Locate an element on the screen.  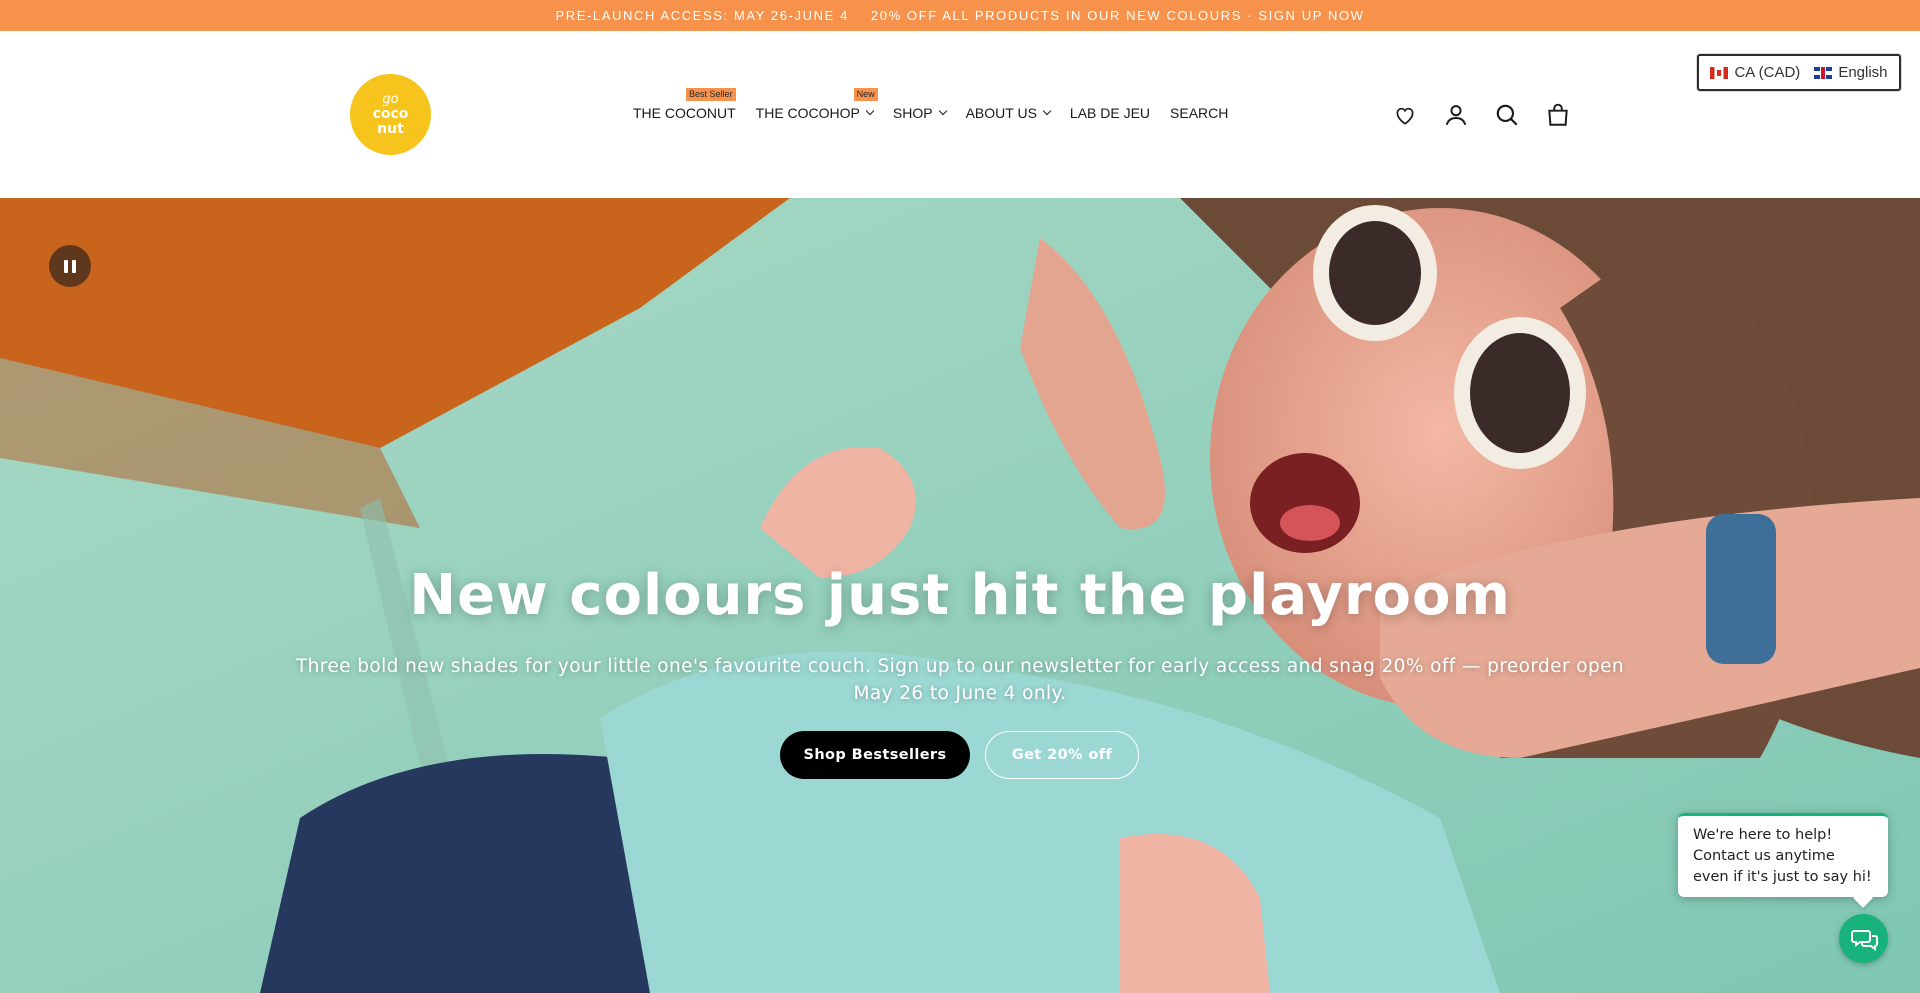
search-button is located at coordinates (1507, 115).